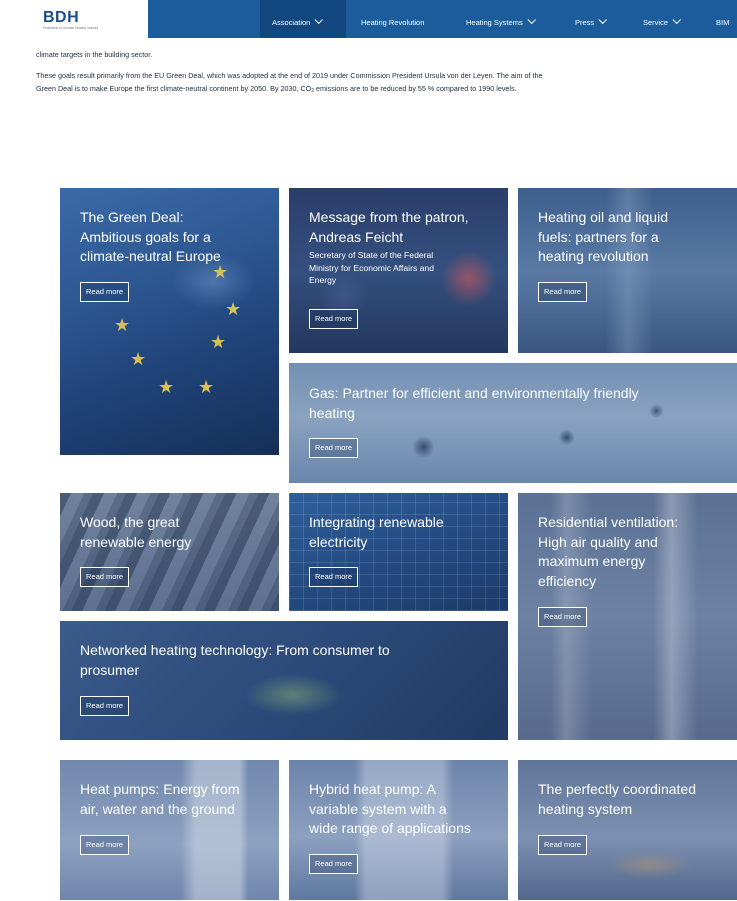 The image size is (737, 901). Describe the element at coordinates (145, 236) in the screenshot. I see `tile-title: Ambitious goals for a` at that location.